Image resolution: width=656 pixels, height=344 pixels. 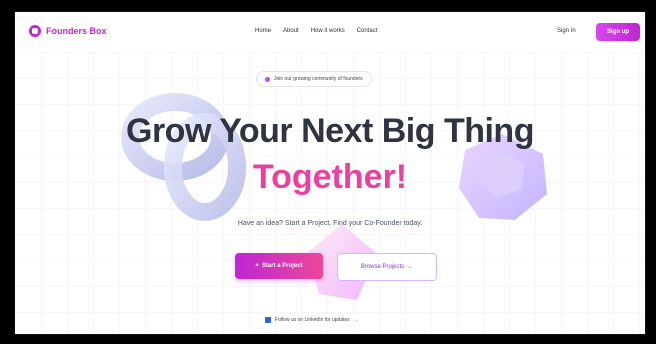 I want to click on community-badge: Join our growing community of founders, so click(x=314, y=79).